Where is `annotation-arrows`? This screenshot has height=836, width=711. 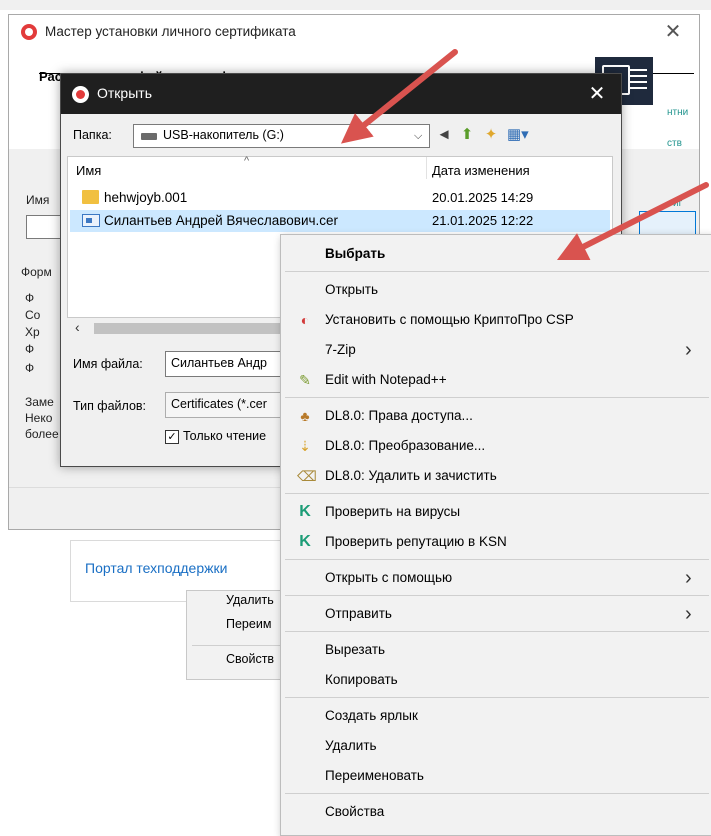
annotation-arrows is located at coordinates (524, 155).